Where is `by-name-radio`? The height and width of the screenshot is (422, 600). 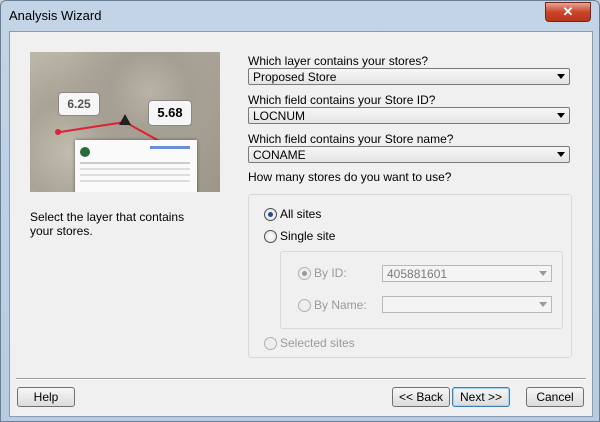
by-name-radio is located at coordinates (304, 305).